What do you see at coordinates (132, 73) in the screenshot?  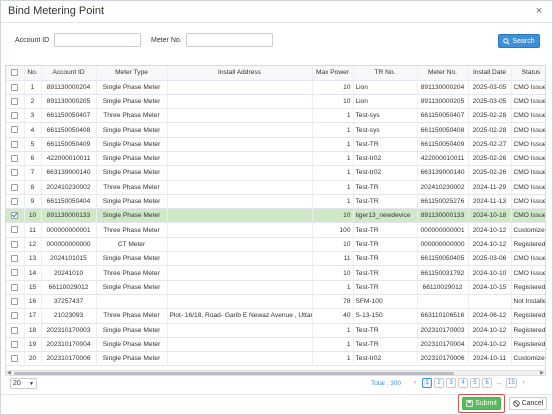 I see `column-header: Meter Type` at bounding box center [132, 73].